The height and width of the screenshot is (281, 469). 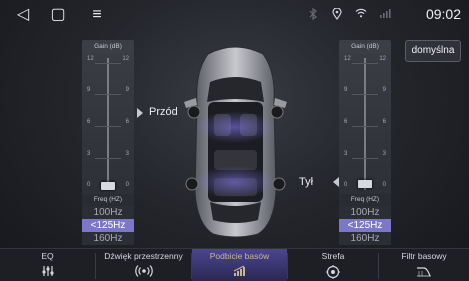 What do you see at coordinates (424, 272) in the screenshot?
I see `bass-filter-icon` at bounding box center [424, 272].